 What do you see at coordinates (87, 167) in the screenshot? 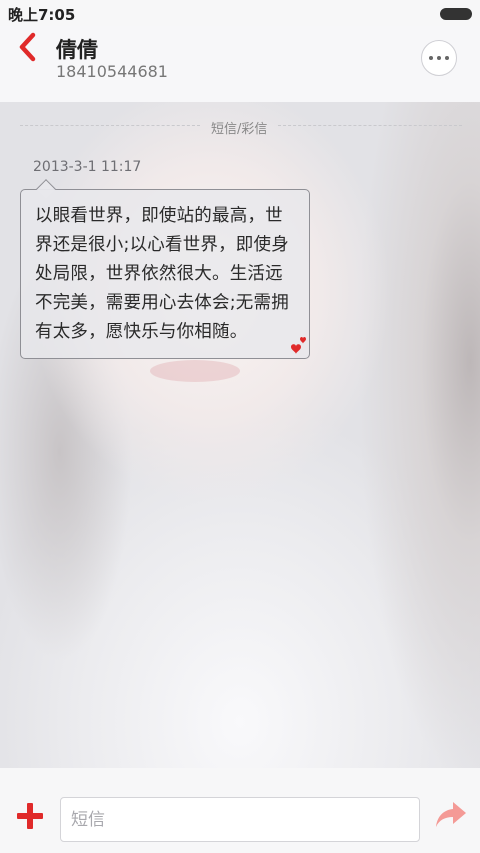
I see `message-timestamp: 2013-3-1 11:17` at bounding box center [87, 167].